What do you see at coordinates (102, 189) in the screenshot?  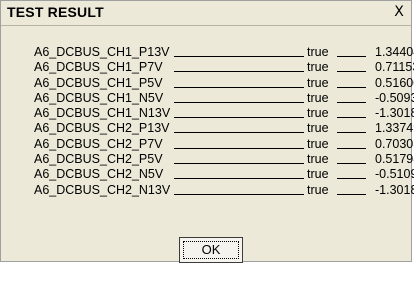 I see `result-name: A6_DCBUS_CH2_N13V` at bounding box center [102, 189].